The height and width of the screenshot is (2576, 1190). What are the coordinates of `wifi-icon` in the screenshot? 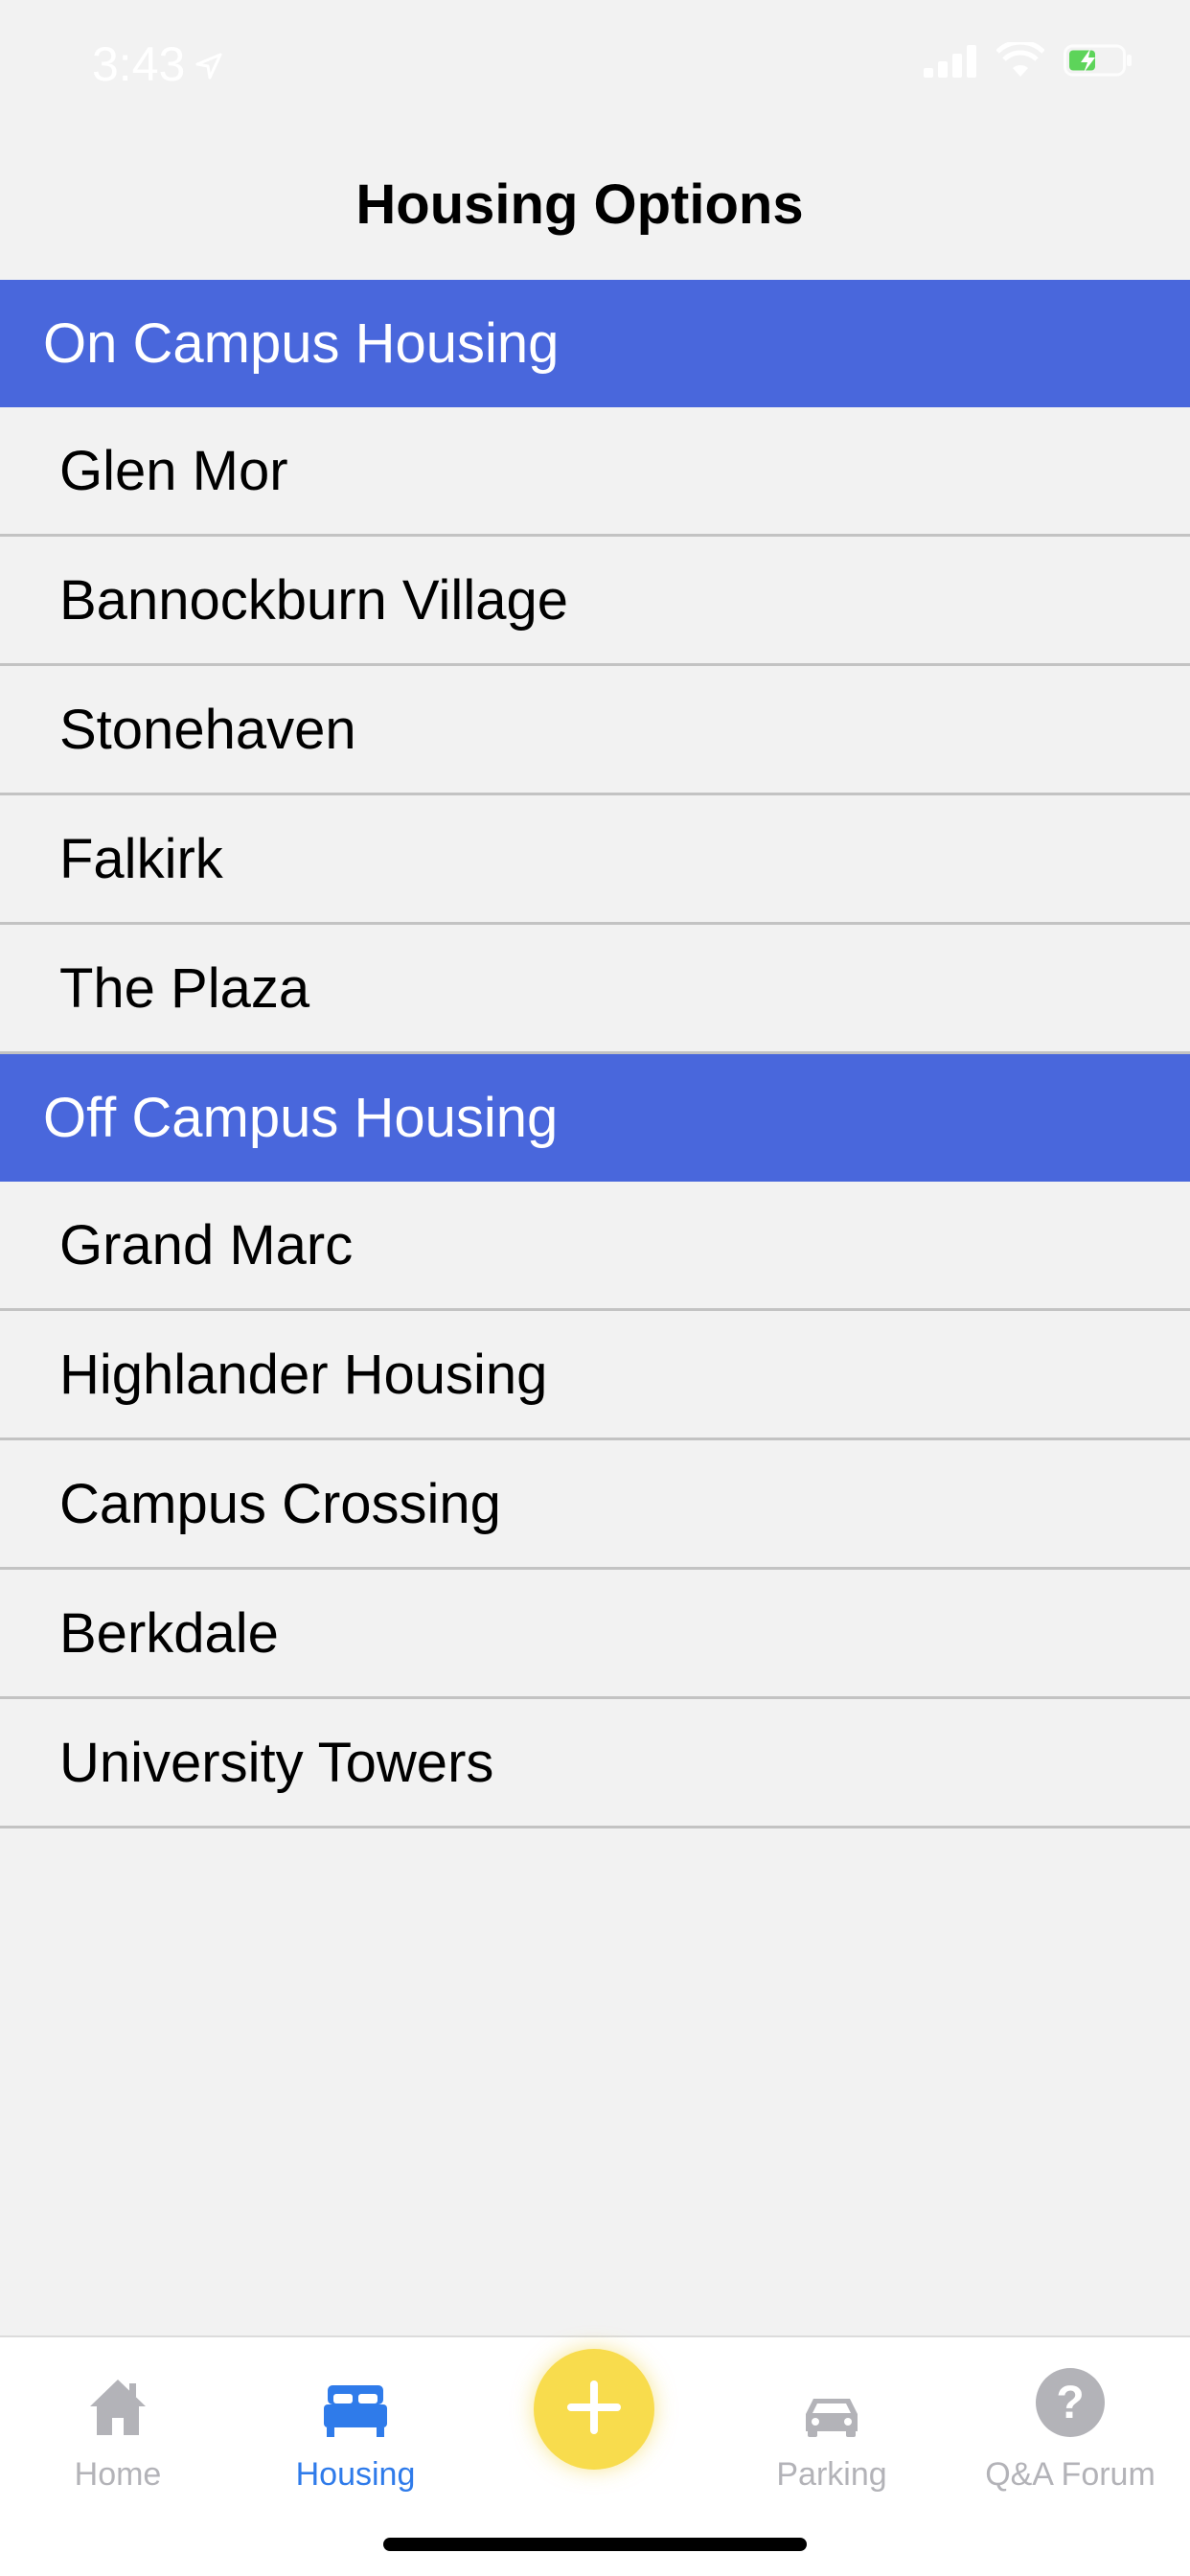 It's located at (1020, 61).